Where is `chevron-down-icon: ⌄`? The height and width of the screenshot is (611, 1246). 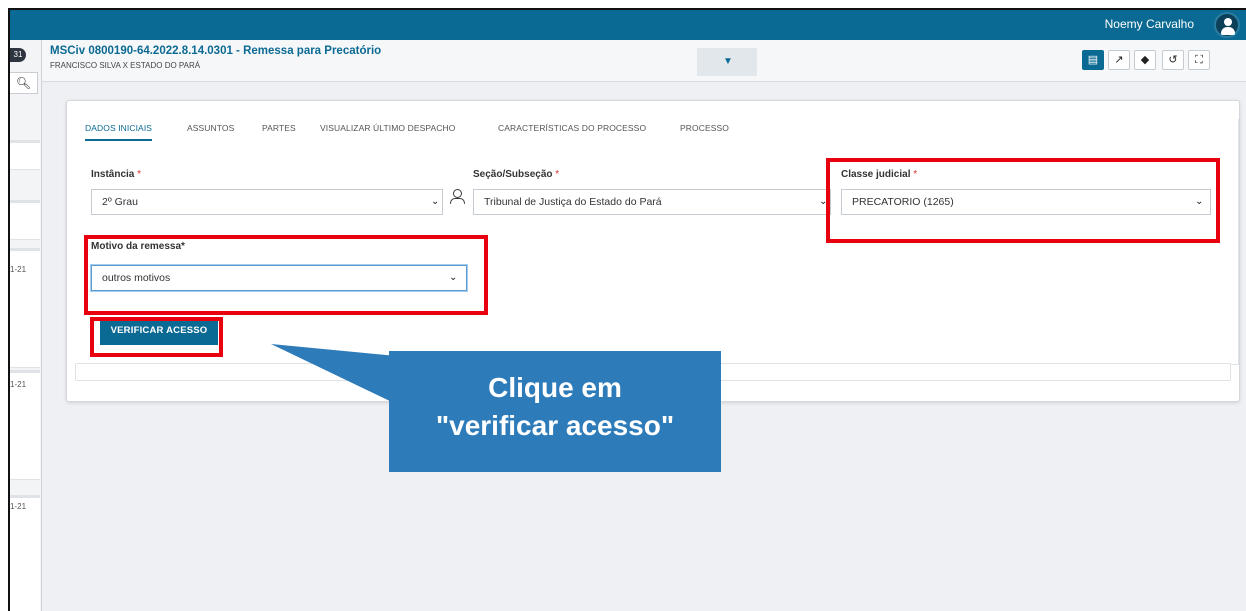 chevron-down-icon: ⌄ is located at coordinates (435, 201).